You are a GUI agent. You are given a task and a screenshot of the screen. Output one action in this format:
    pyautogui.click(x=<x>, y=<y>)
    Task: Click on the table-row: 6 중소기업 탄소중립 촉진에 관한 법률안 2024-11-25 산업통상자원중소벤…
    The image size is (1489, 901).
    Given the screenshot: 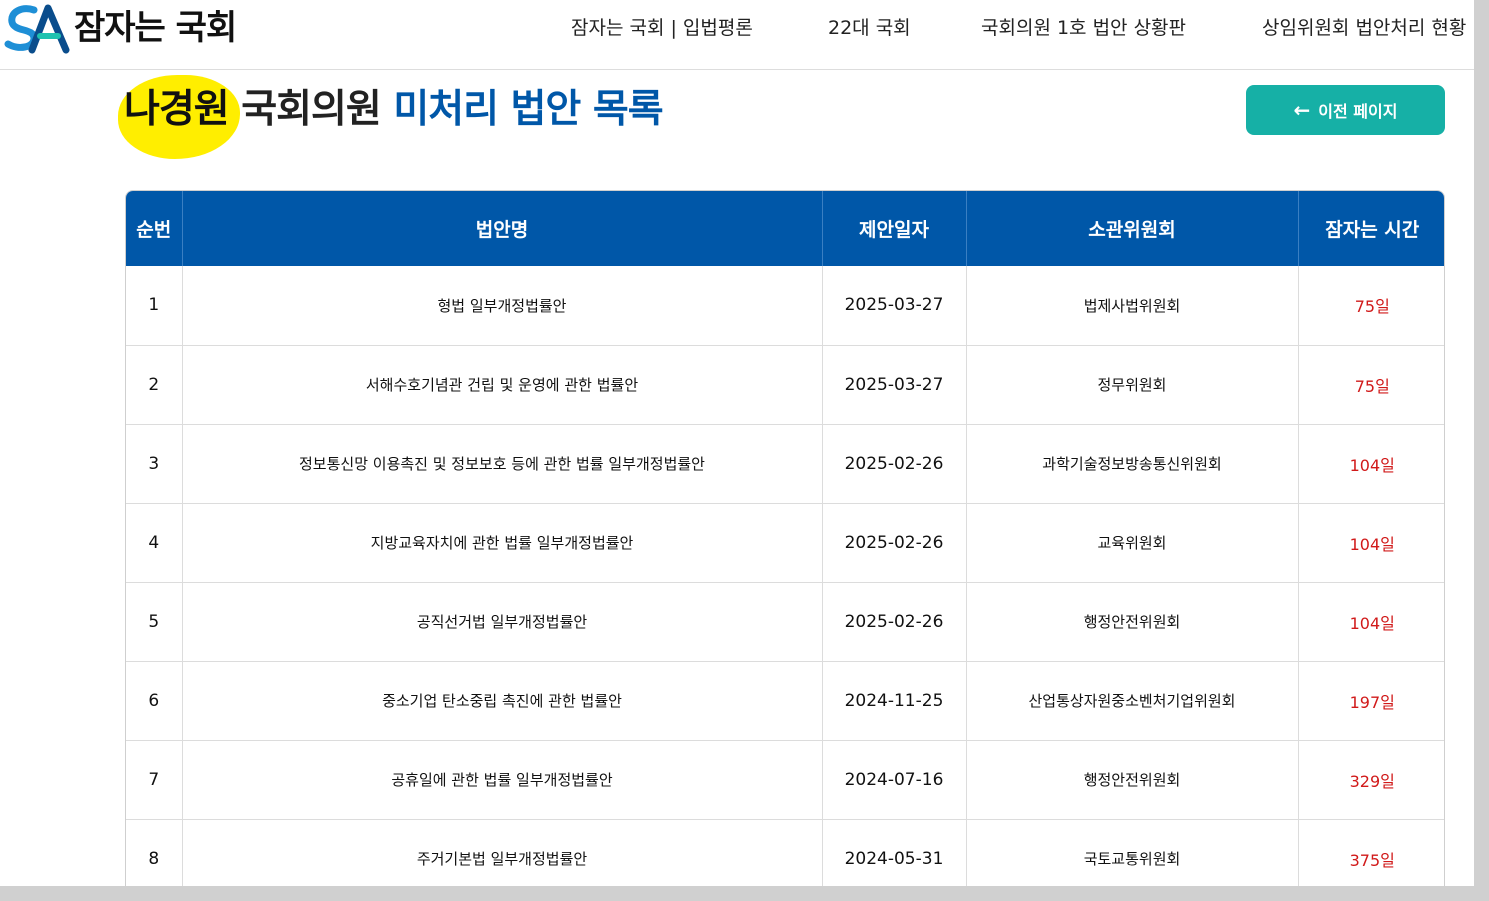 What is the action you would take?
    pyautogui.click(x=785, y=701)
    